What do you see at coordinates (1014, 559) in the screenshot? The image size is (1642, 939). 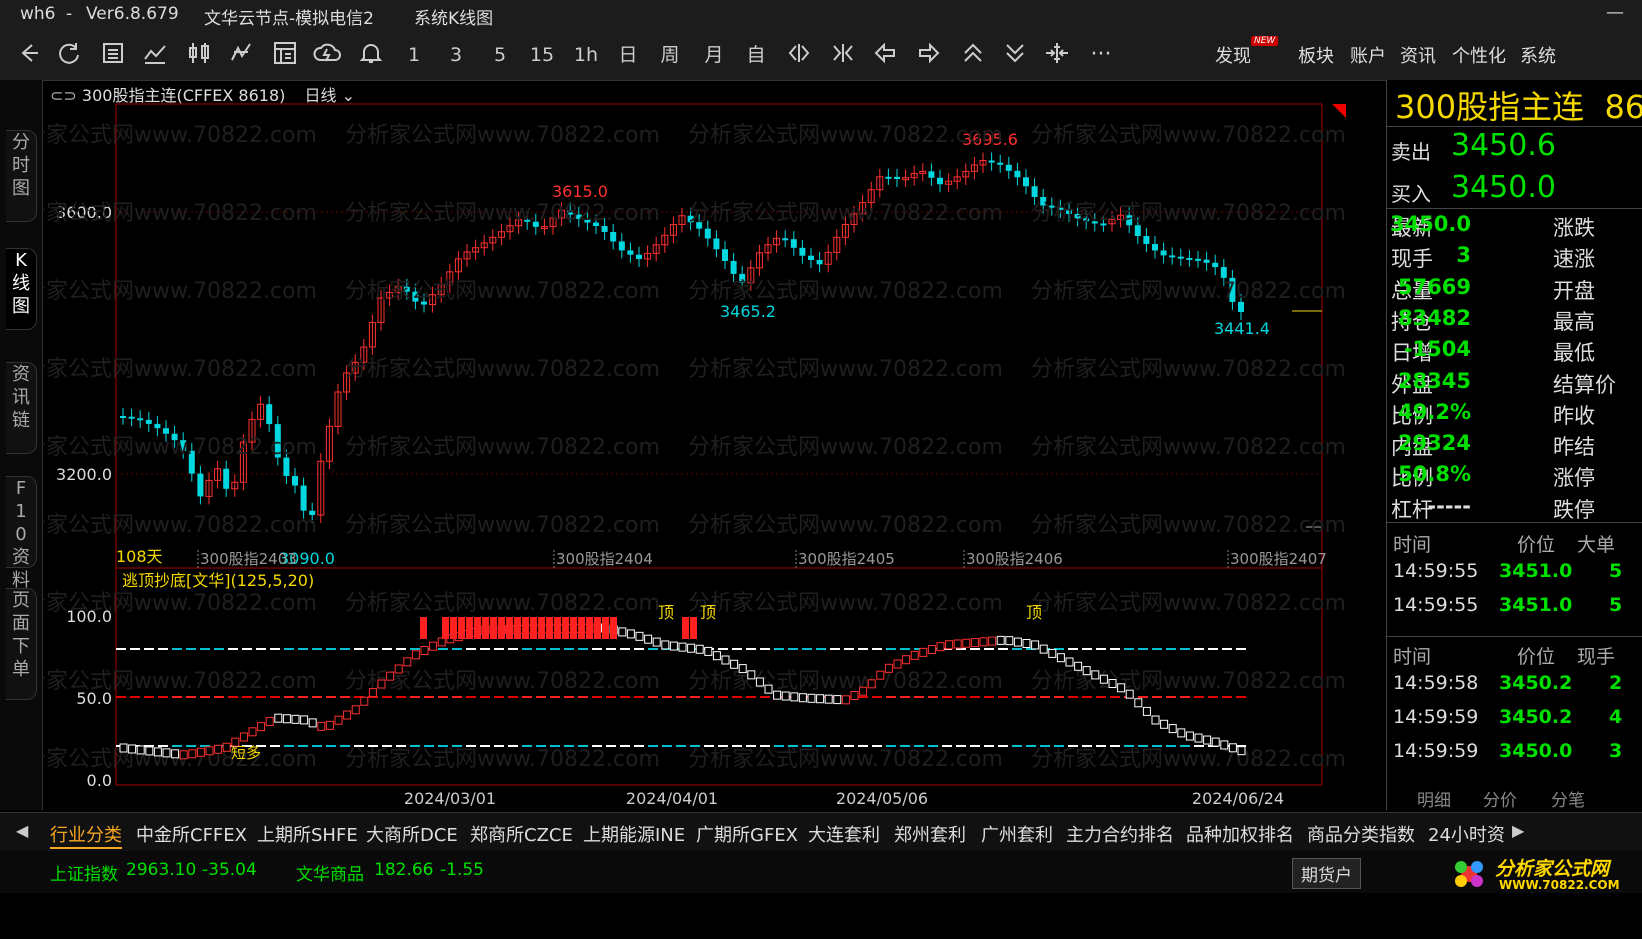 I see `contract-label: 300股指2406` at bounding box center [1014, 559].